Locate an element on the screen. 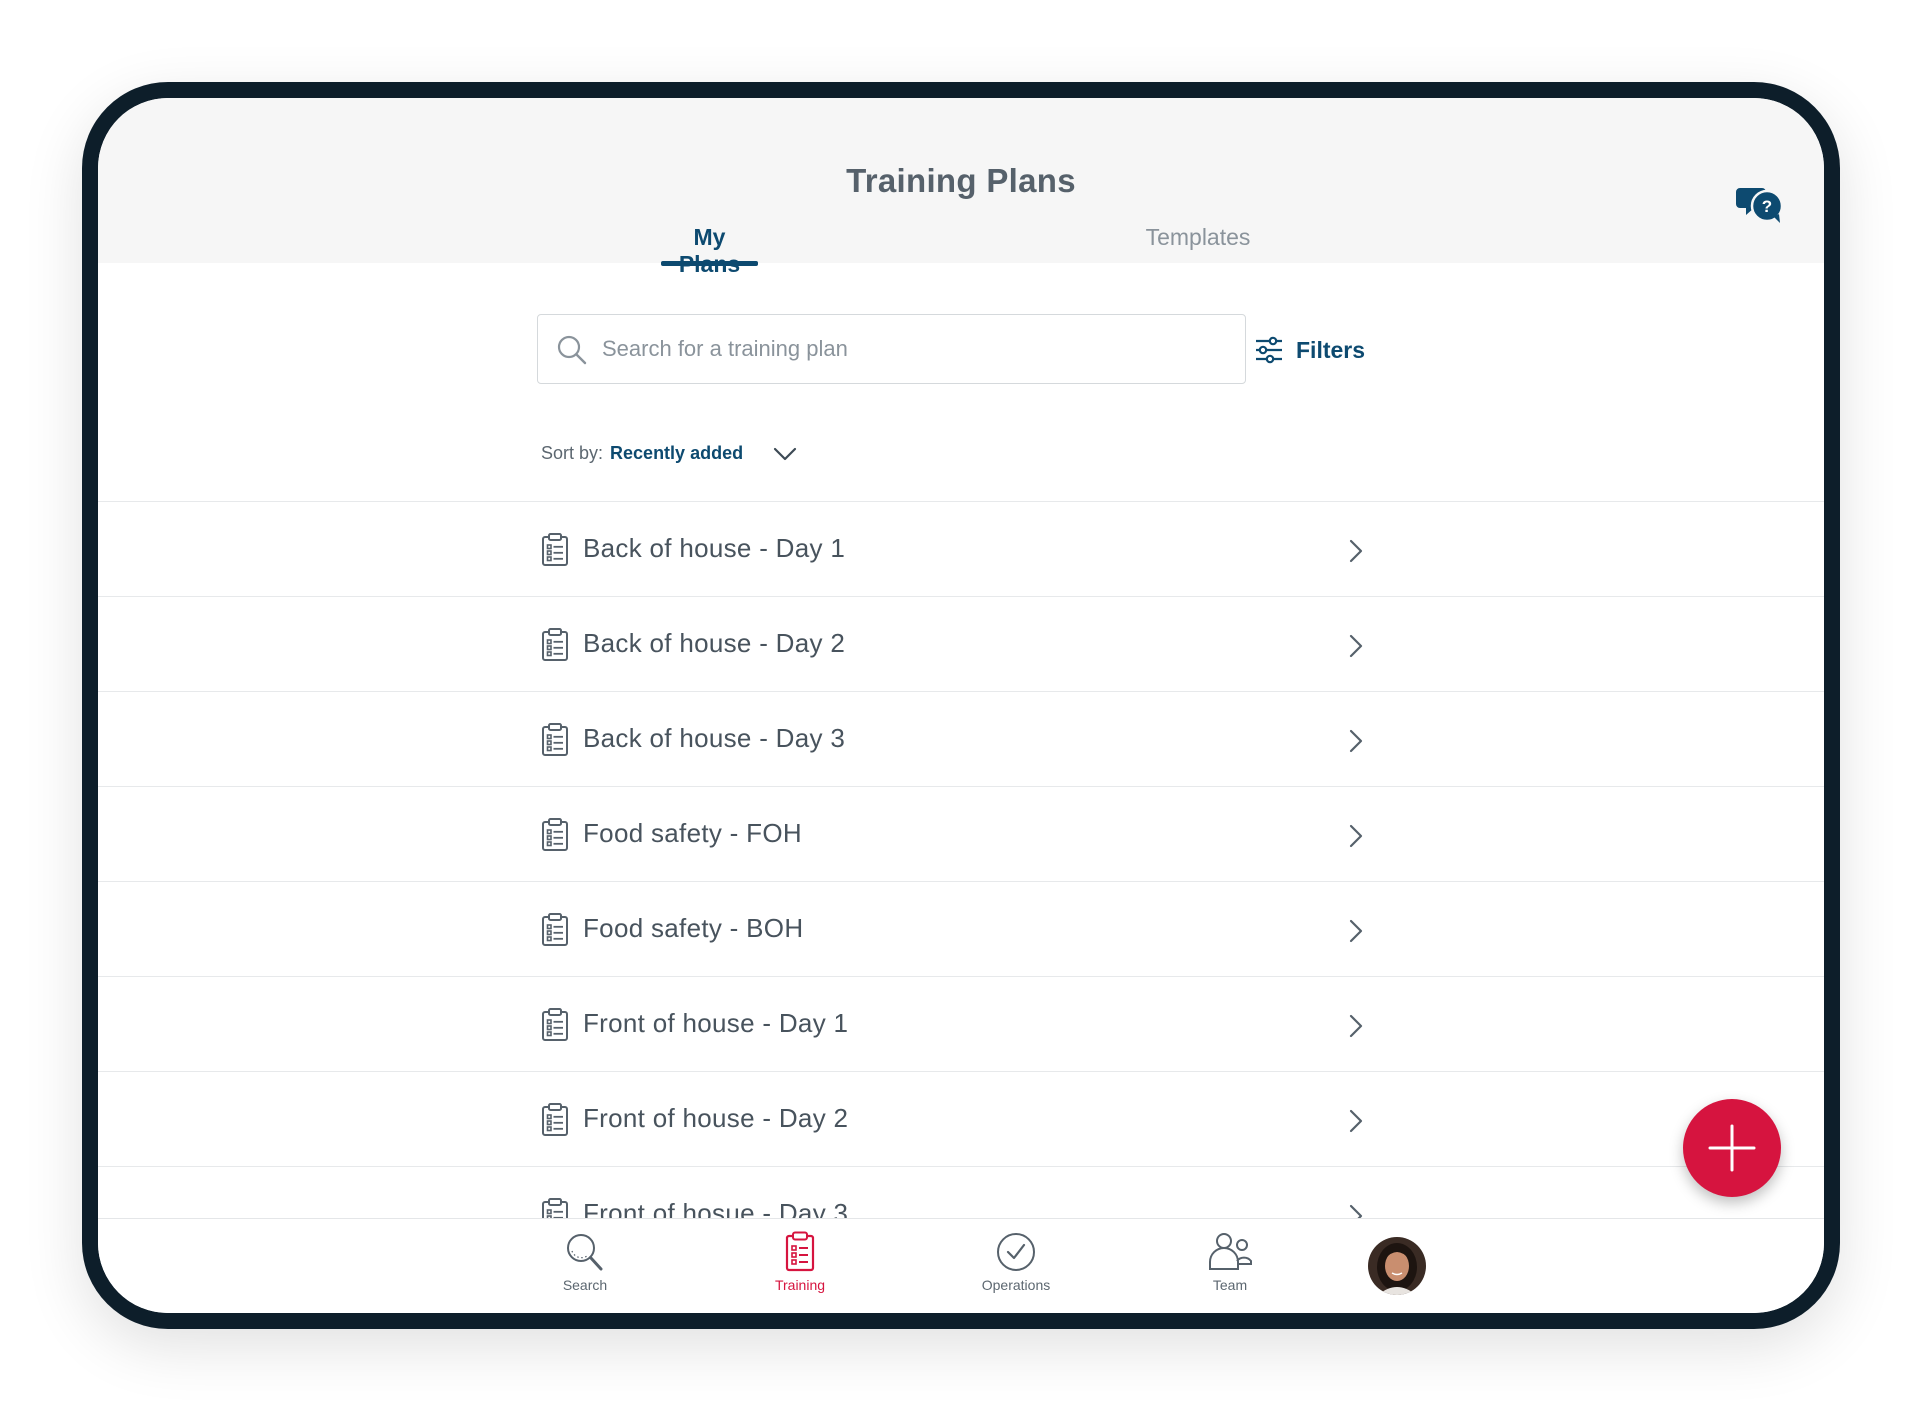 This screenshot has width=1920, height=1411. list-item: Front of house - Day 2 is located at coordinates (961, 1118).